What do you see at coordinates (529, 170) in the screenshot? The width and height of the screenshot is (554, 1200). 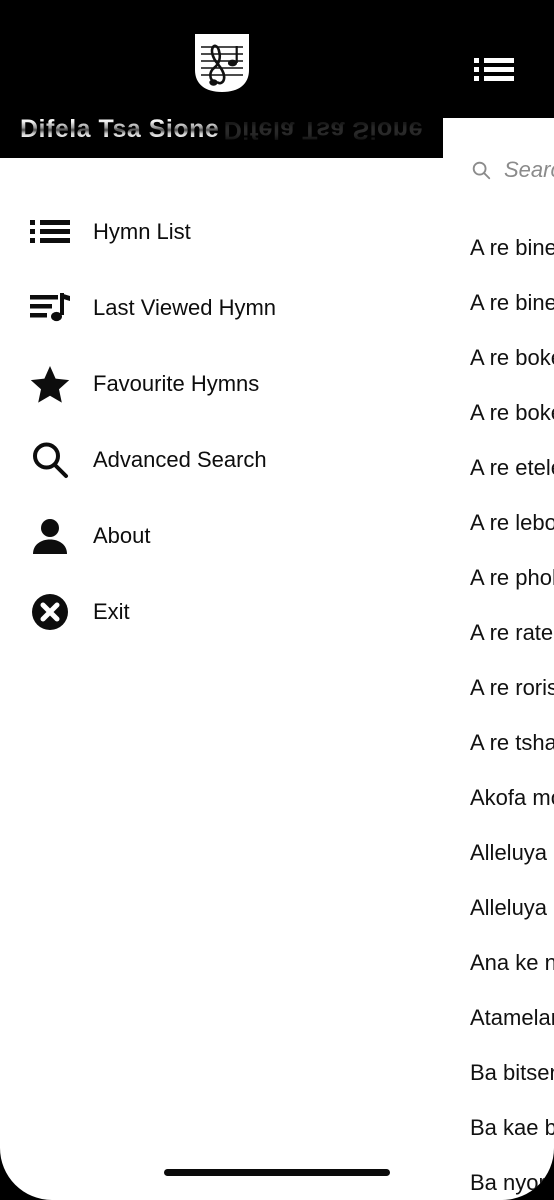 I see `search-input: Search` at bounding box center [529, 170].